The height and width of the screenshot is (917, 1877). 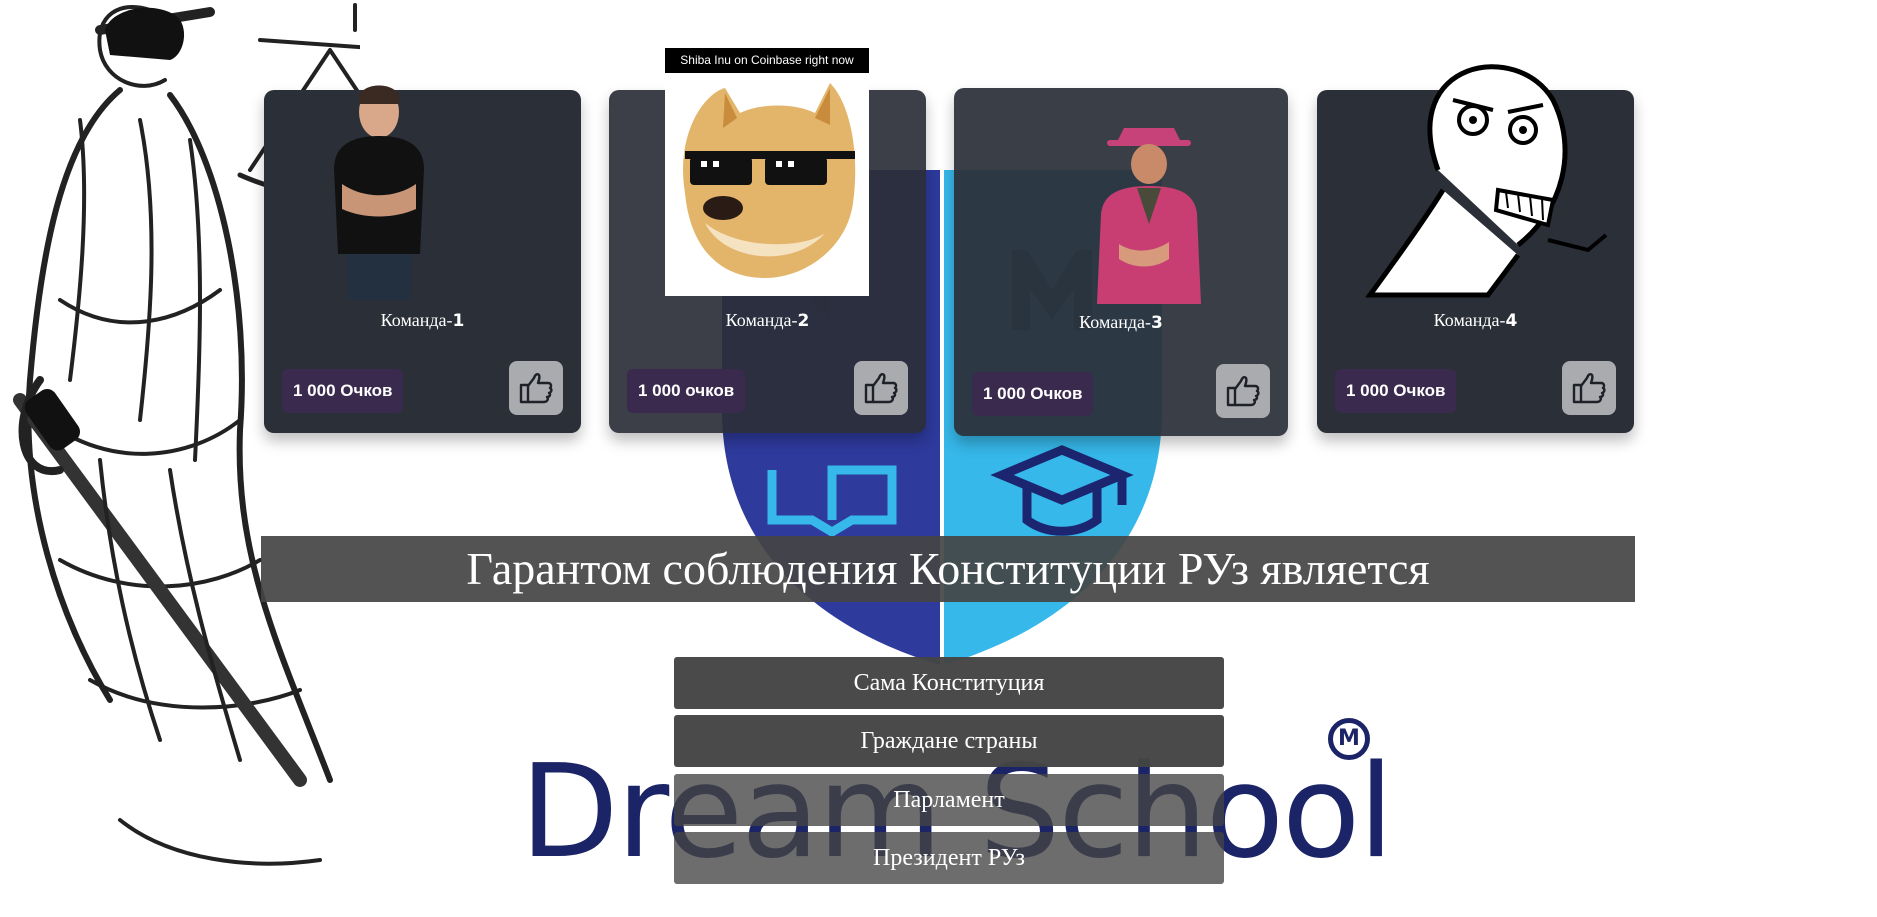 I want to click on team-3-like-button, so click(x=1243, y=391).